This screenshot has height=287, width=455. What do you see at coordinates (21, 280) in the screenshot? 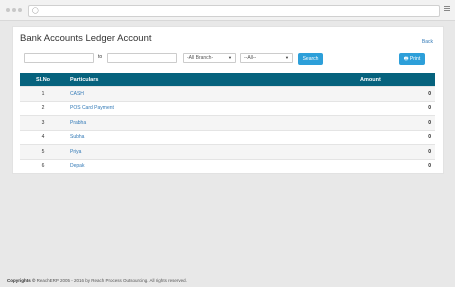
I see `footer-copyright-label: Copyrights ©` at bounding box center [21, 280].